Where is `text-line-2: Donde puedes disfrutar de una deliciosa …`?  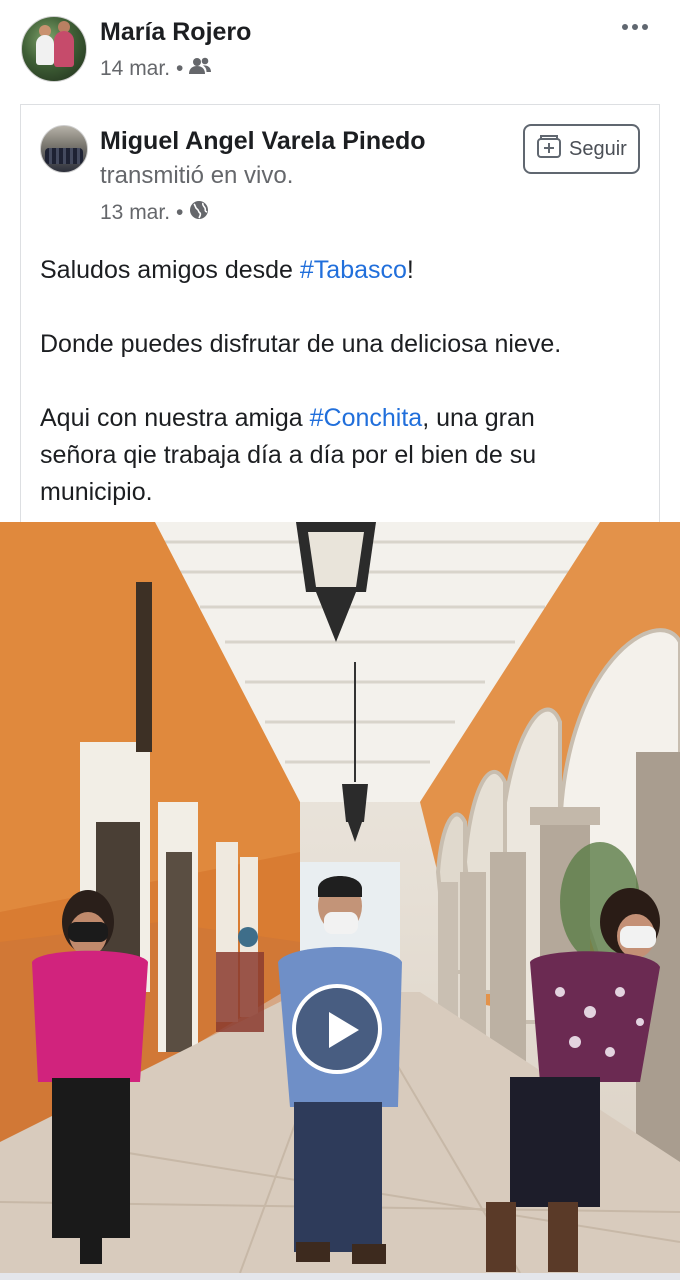 text-line-2: Donde puedes disfrutar de una deliciosa … is located at coordinates (301, 344).